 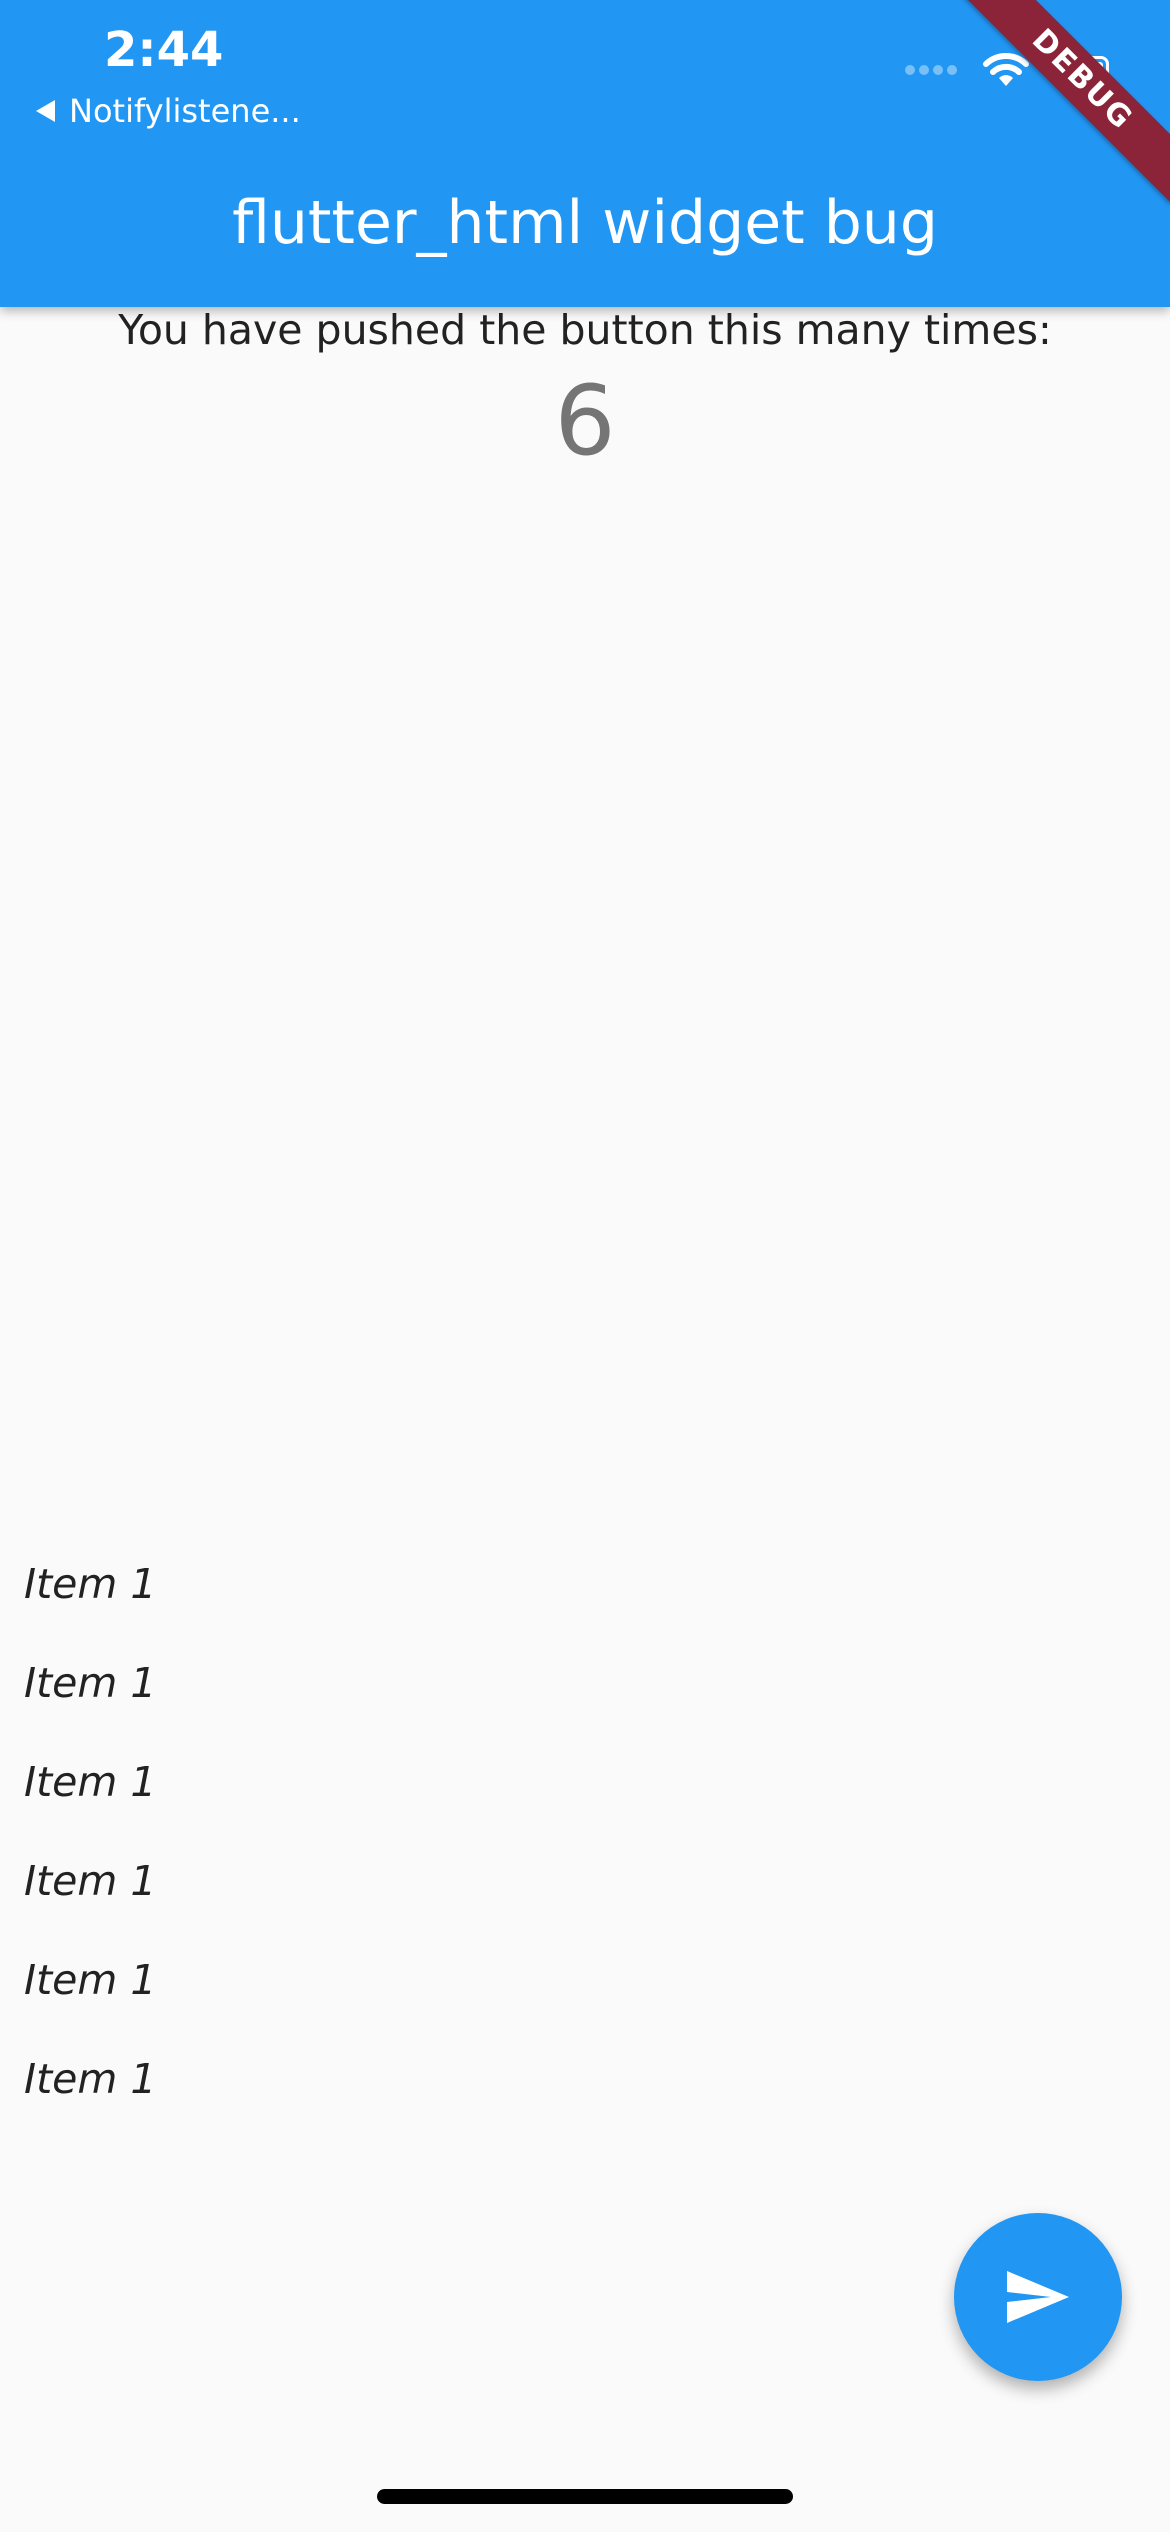 I want to click on send-icon, so click(x=1038, y=2297).